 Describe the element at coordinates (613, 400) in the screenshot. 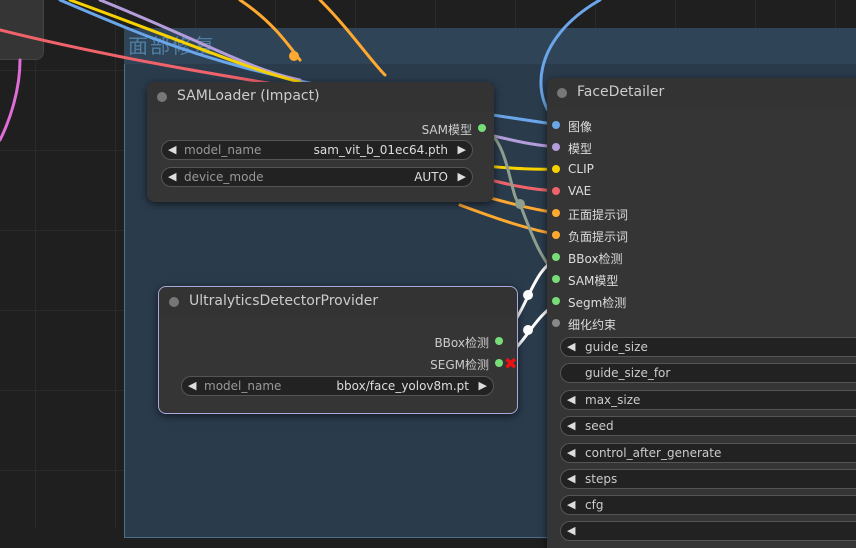

I see `widget-name: max_size` at that location.